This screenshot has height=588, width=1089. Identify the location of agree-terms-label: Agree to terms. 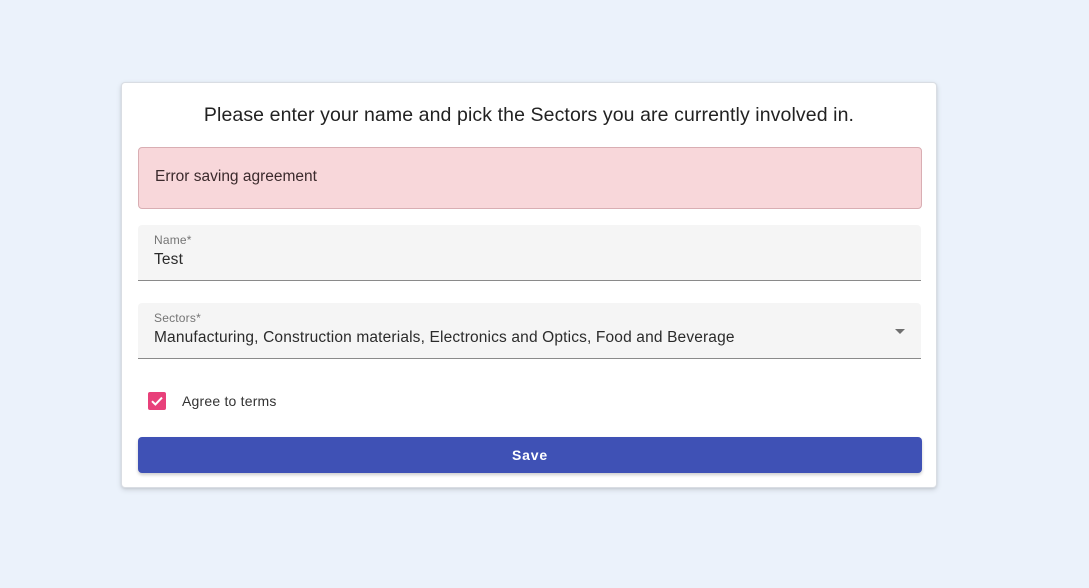
(229, 401).